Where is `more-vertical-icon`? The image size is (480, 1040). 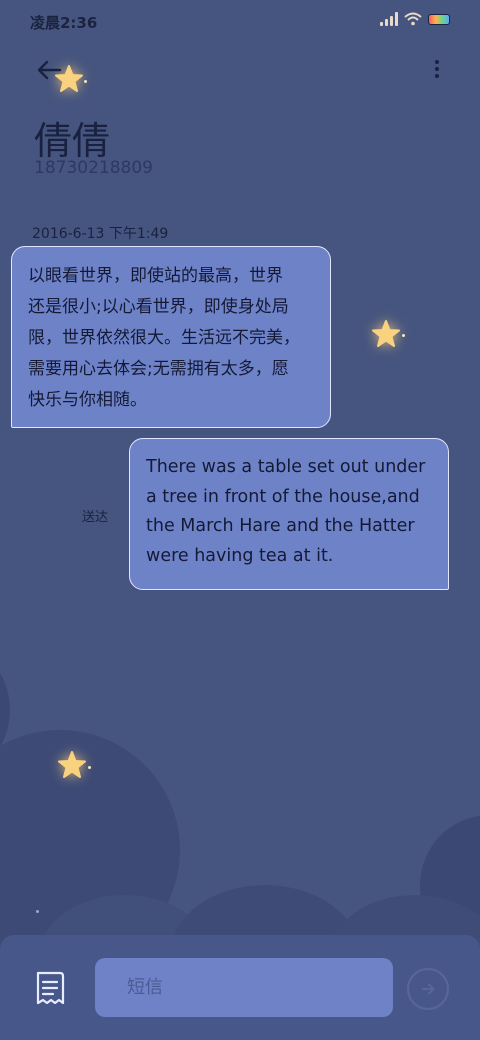
more-vertical-icon is located at coordinates (437, 69).